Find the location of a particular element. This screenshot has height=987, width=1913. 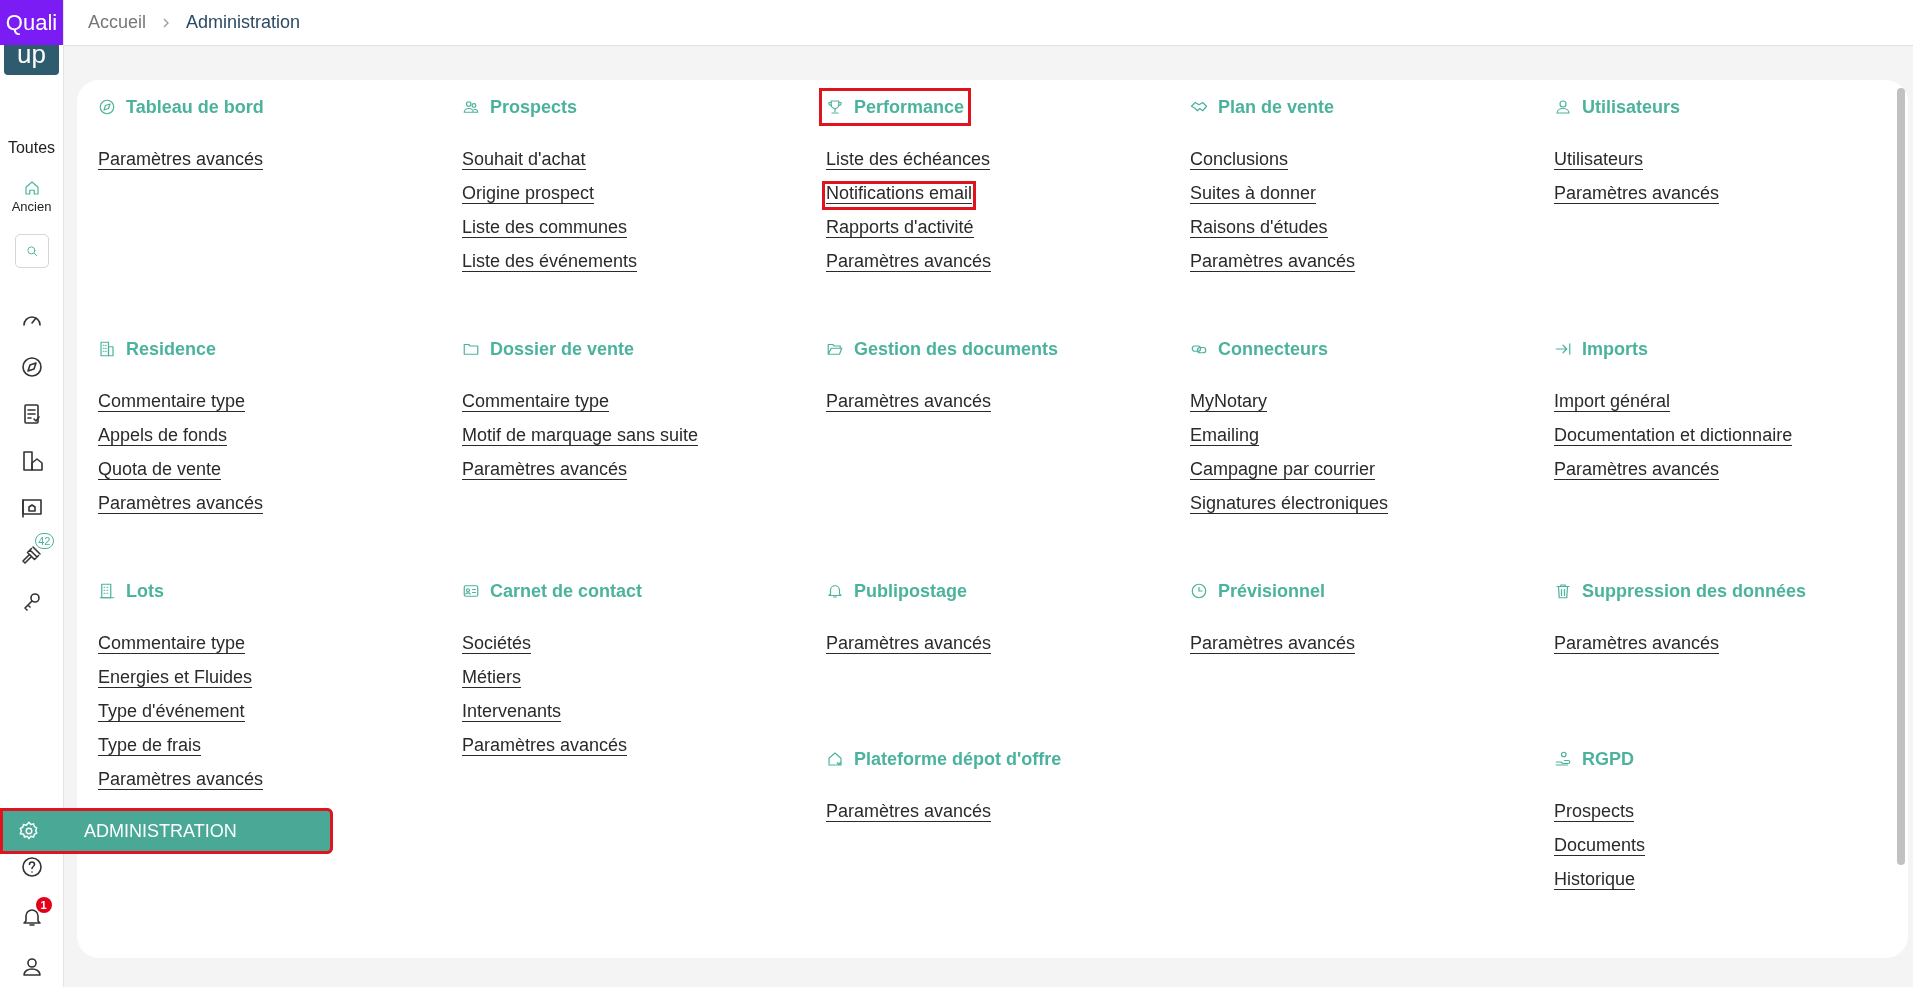

count-badge: 42 is located at coordinates (44, 541).